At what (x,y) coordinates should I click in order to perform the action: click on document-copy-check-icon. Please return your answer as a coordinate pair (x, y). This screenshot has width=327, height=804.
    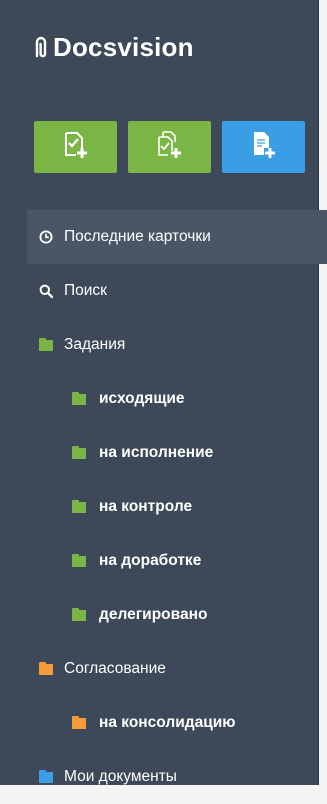
    Looking at the image, I should click on (170, 147).